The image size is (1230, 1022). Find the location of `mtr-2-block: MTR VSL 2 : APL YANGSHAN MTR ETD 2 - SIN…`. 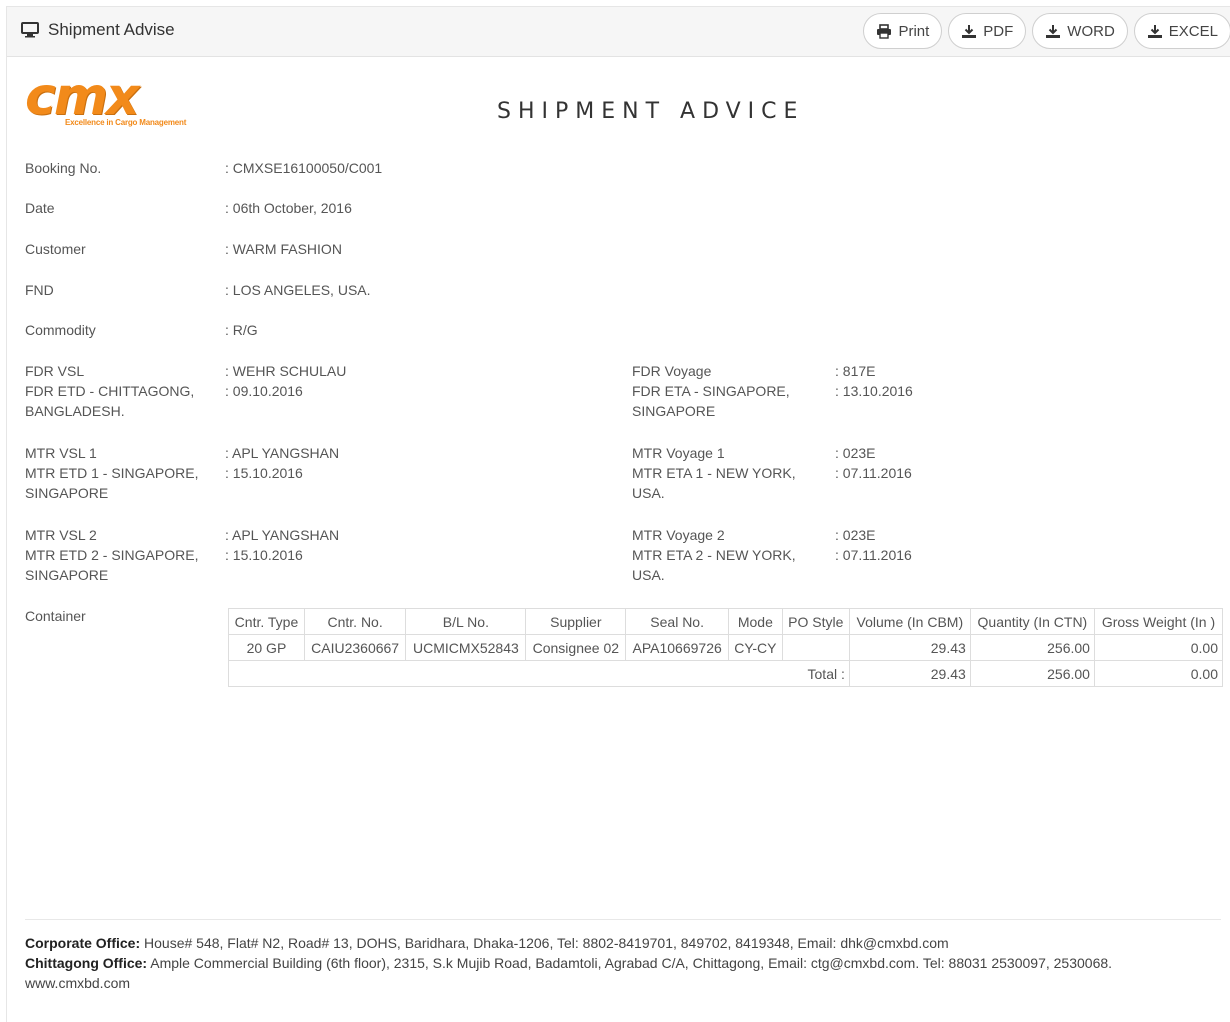

mtr-2-block: MTR VSL 2 : APL YANGSHAN MTR ETD 2 - SIN… is located at coordinates (618, 556).